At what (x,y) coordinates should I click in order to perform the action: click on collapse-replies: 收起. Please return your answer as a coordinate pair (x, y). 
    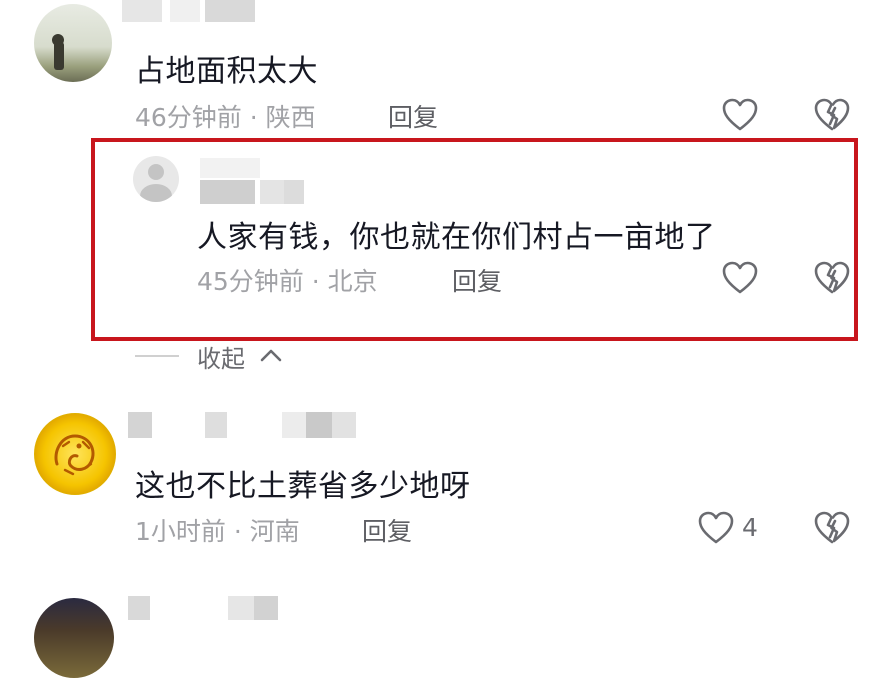
    Looking at the image, I should click on (220, 355).